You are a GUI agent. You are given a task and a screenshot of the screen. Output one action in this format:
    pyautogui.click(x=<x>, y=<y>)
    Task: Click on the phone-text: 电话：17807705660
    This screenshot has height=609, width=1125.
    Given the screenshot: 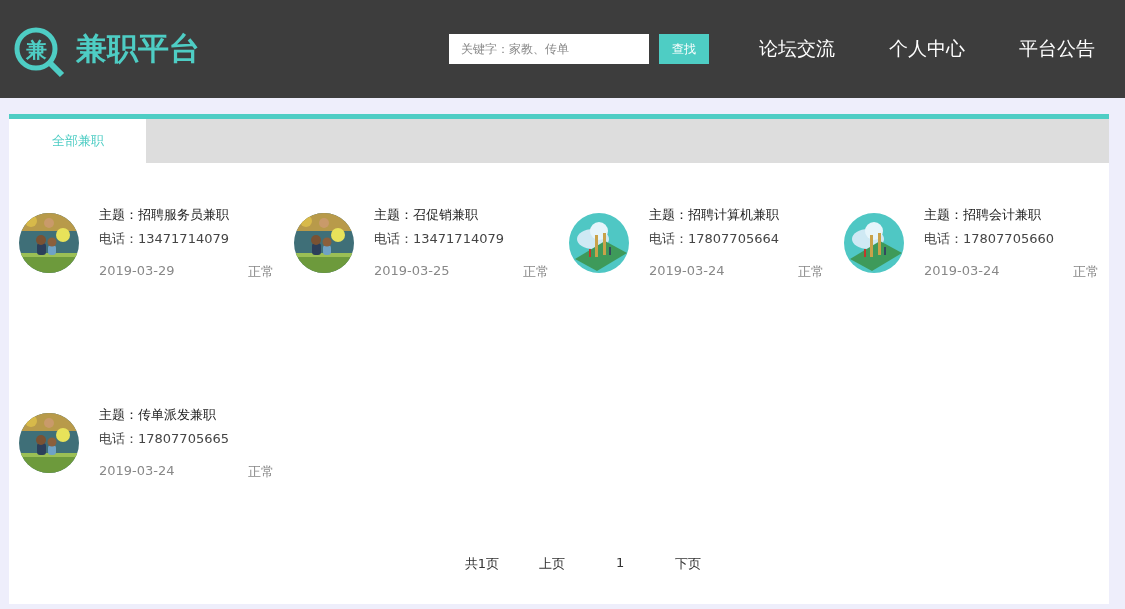 What is the action you would take?
    pyautogui.click(x=989, y=239)
    